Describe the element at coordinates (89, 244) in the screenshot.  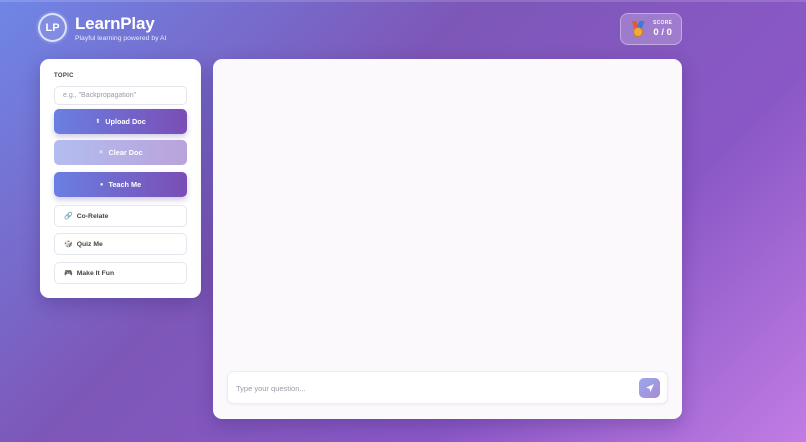
I see `quiz-me-label: Quiz Me` at that location.